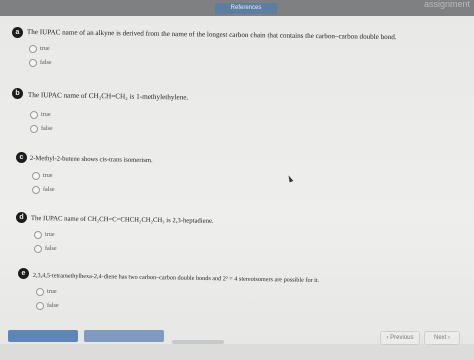 This screenshot has height=360, width=474. Describe the element at coordinates (246, 8) in the screenshot. I see `references-button: References` at that location.